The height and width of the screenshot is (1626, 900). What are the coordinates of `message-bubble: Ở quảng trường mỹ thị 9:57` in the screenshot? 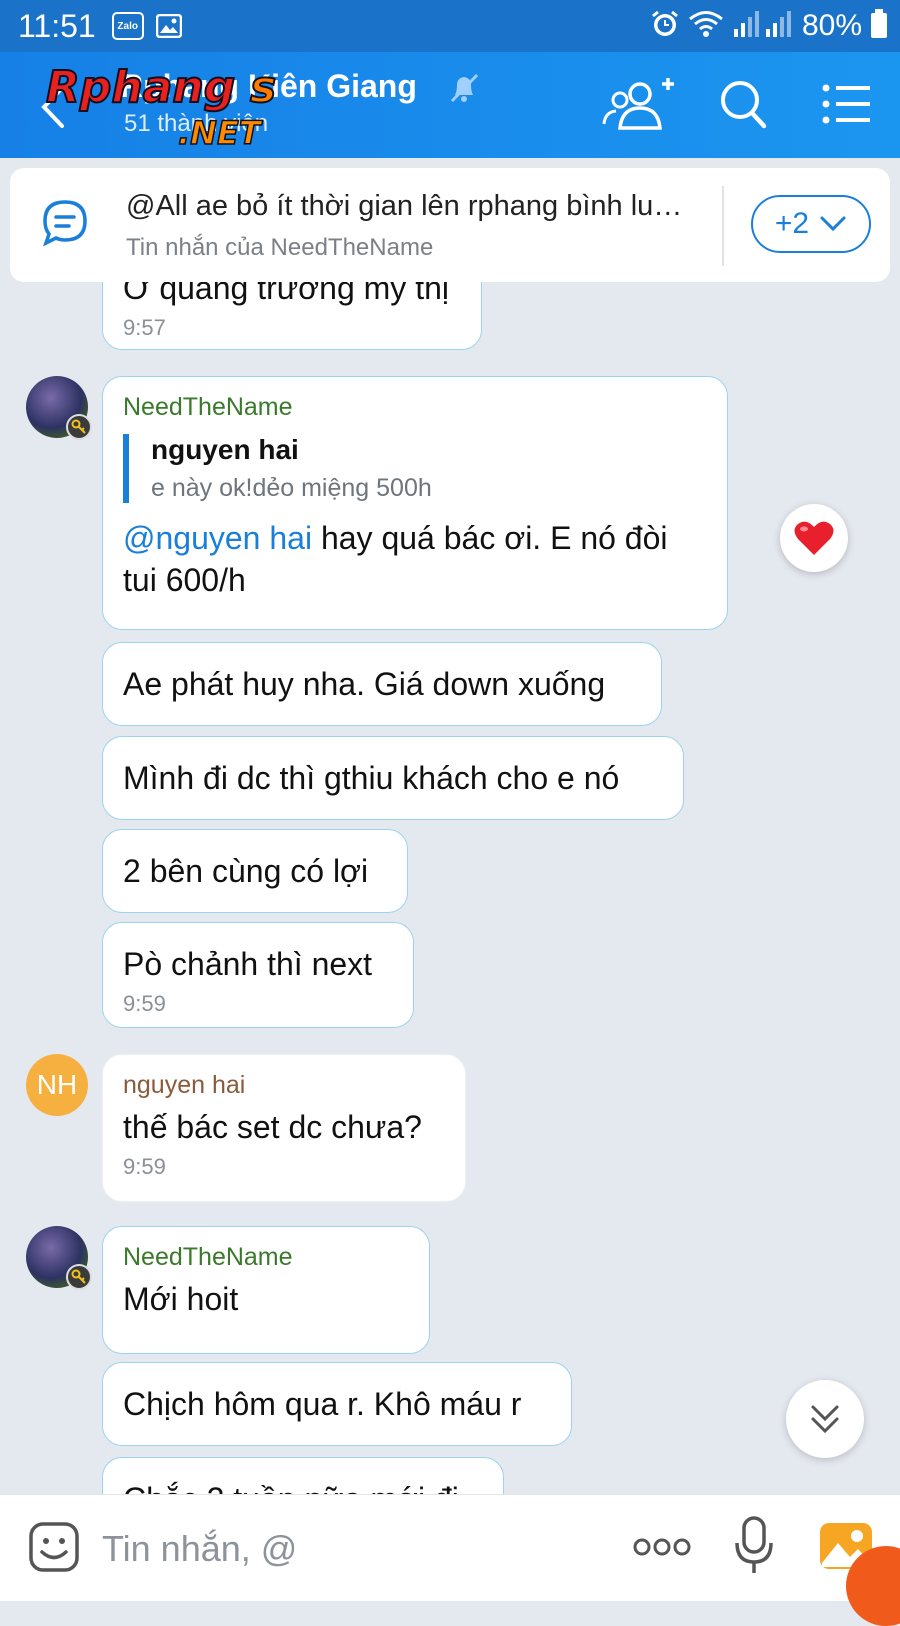 It's located at (292, 316).